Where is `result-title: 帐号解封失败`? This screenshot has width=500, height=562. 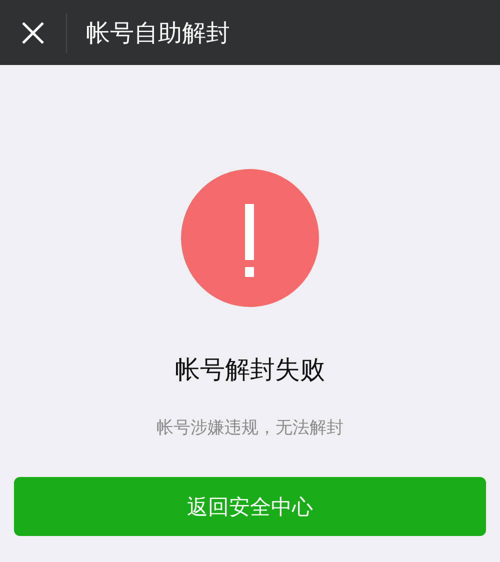
result-title: 帐号解封失败 is located at coordinates (250, 370).